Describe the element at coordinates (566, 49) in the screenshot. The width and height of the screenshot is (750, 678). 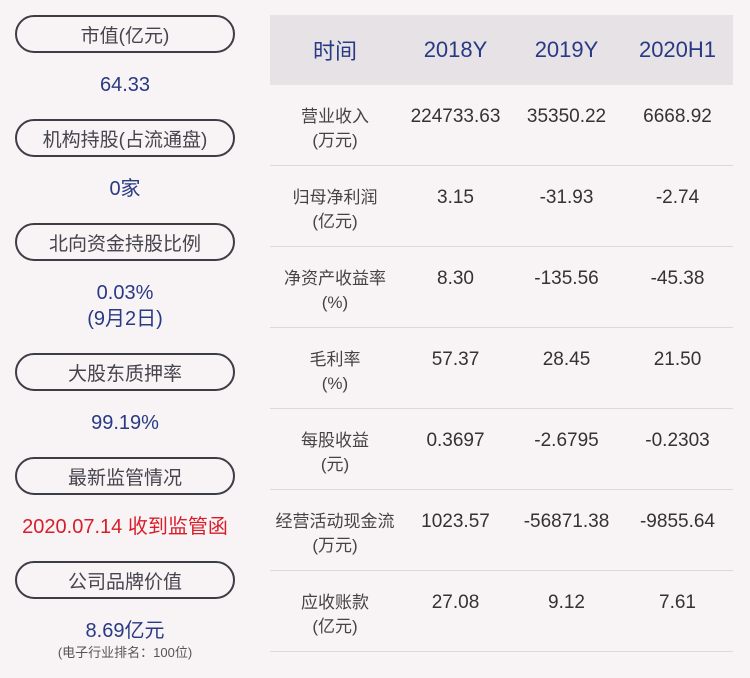
I see `header-2019y: 2019Y` at that location.